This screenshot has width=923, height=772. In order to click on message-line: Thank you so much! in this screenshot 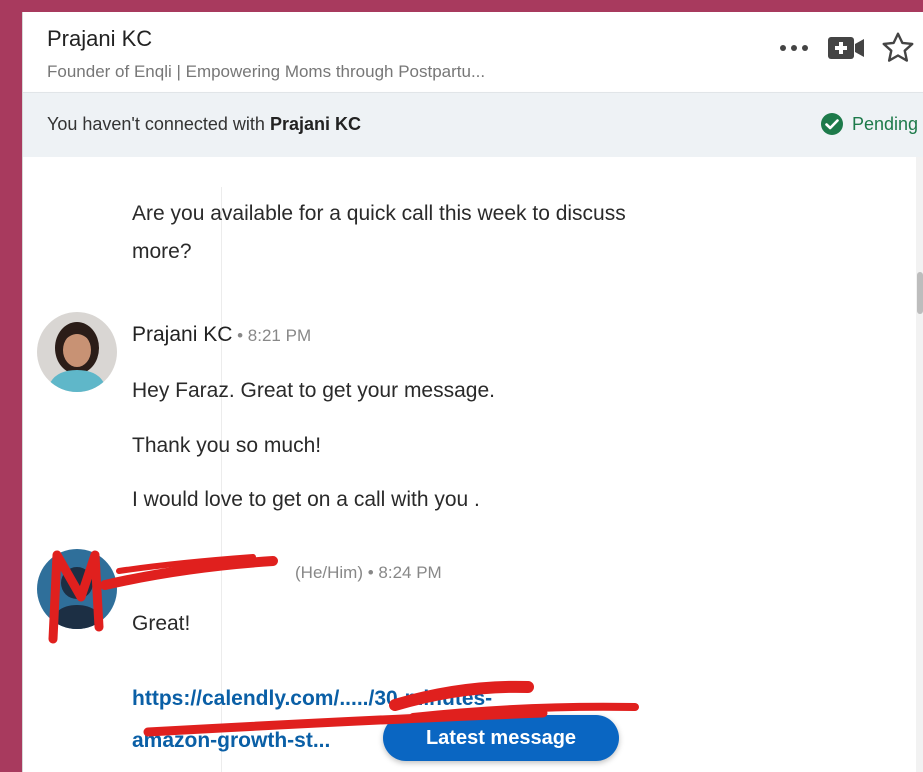, I will do `click(227, 445)`.